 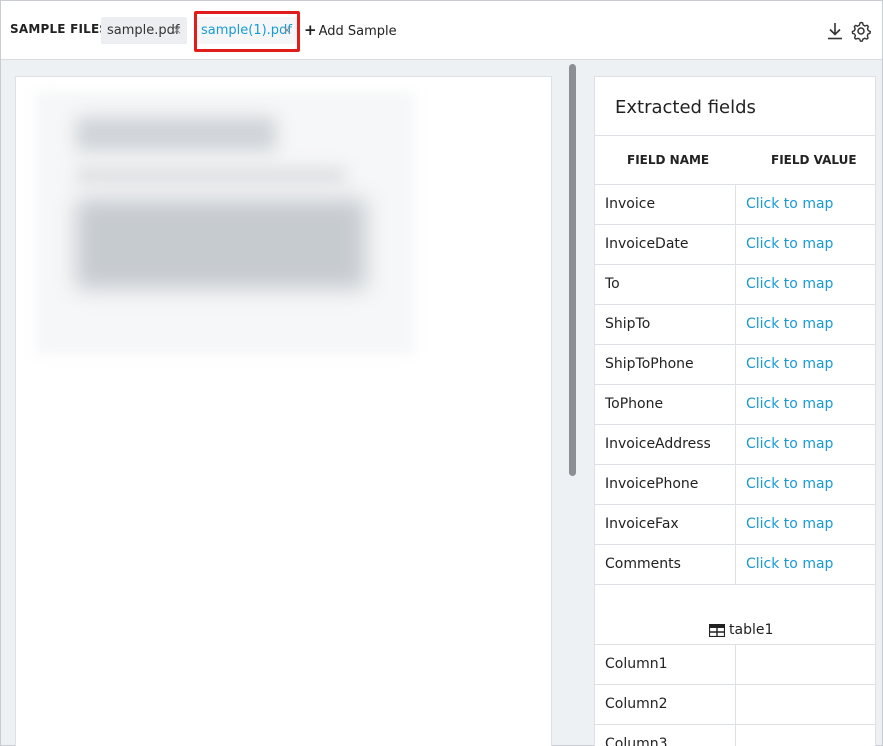 I want to click on field-name: ShipTo, so click(x=628, y=324).